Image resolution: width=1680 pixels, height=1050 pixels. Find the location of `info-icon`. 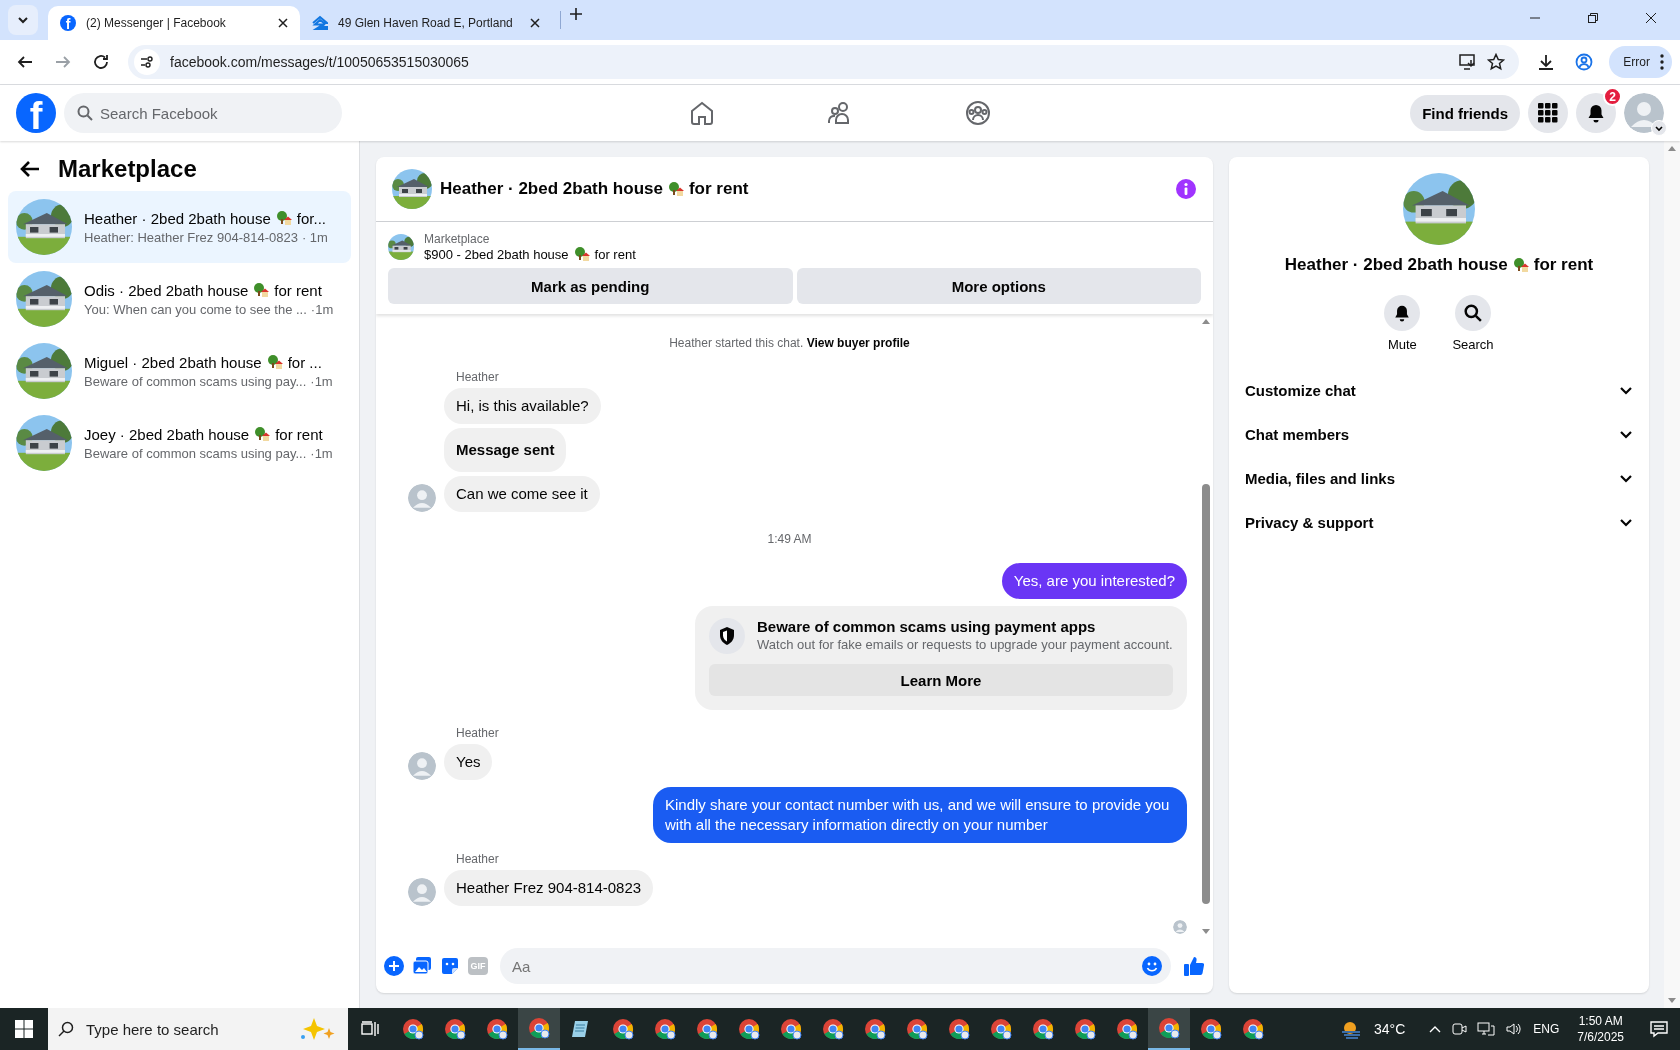

info-icon is located at coordinates (1186, 189).